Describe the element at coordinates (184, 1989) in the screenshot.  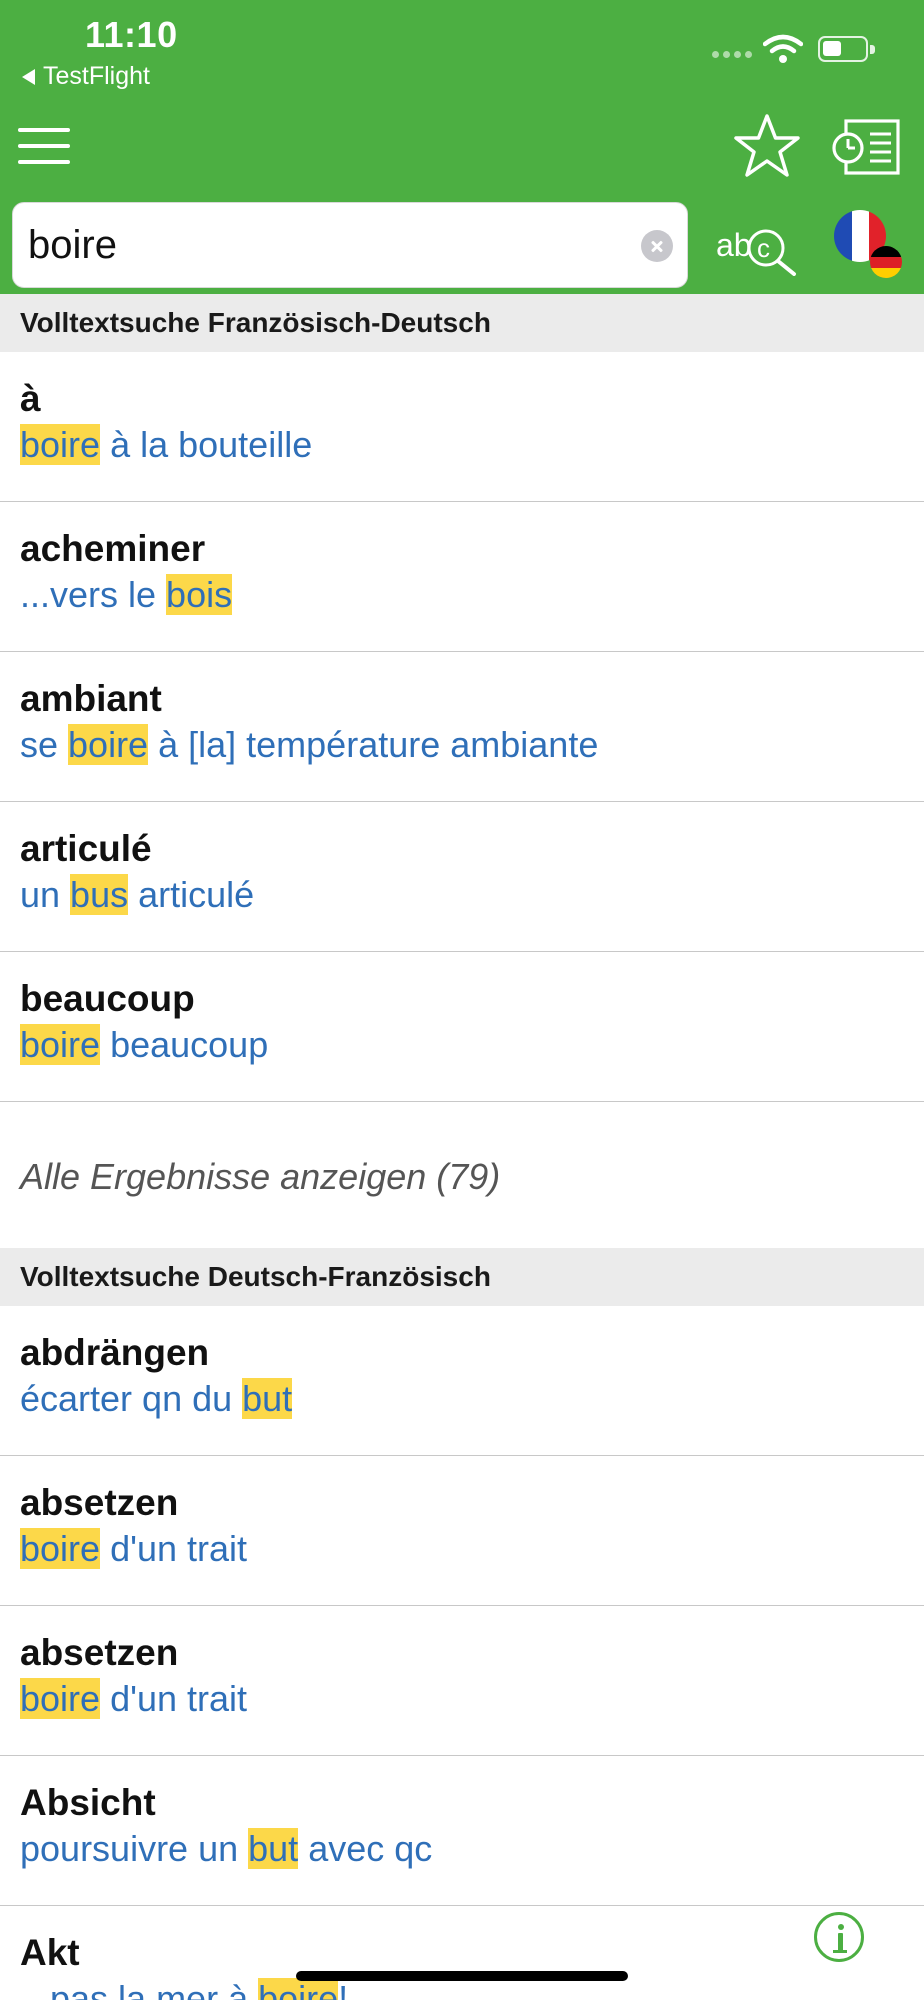
I see `result-example: ...pas la mer à boire!` at that location.